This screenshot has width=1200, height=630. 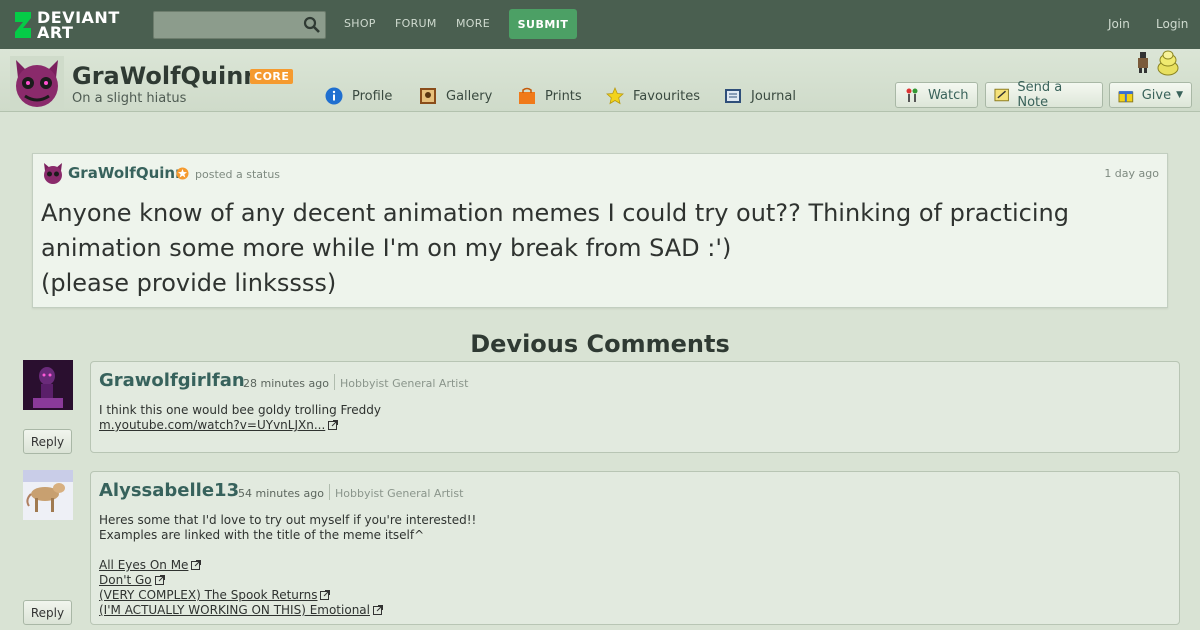 What do you see at coordinates (527, 95) in the screenshot?
I see `prints-bag-icon` at bounding box center [527, 95].